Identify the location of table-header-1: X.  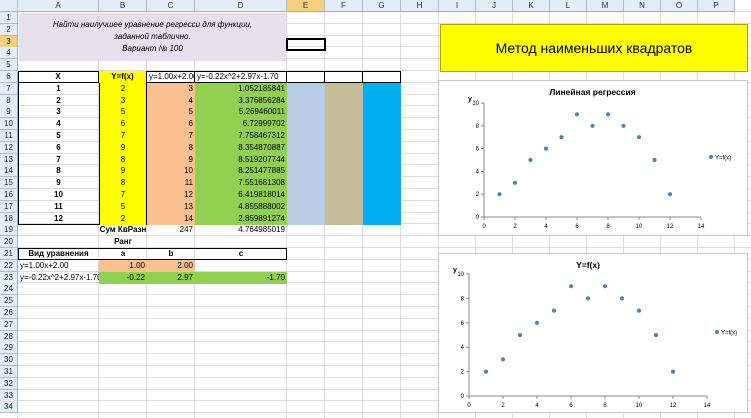
(58, 77).